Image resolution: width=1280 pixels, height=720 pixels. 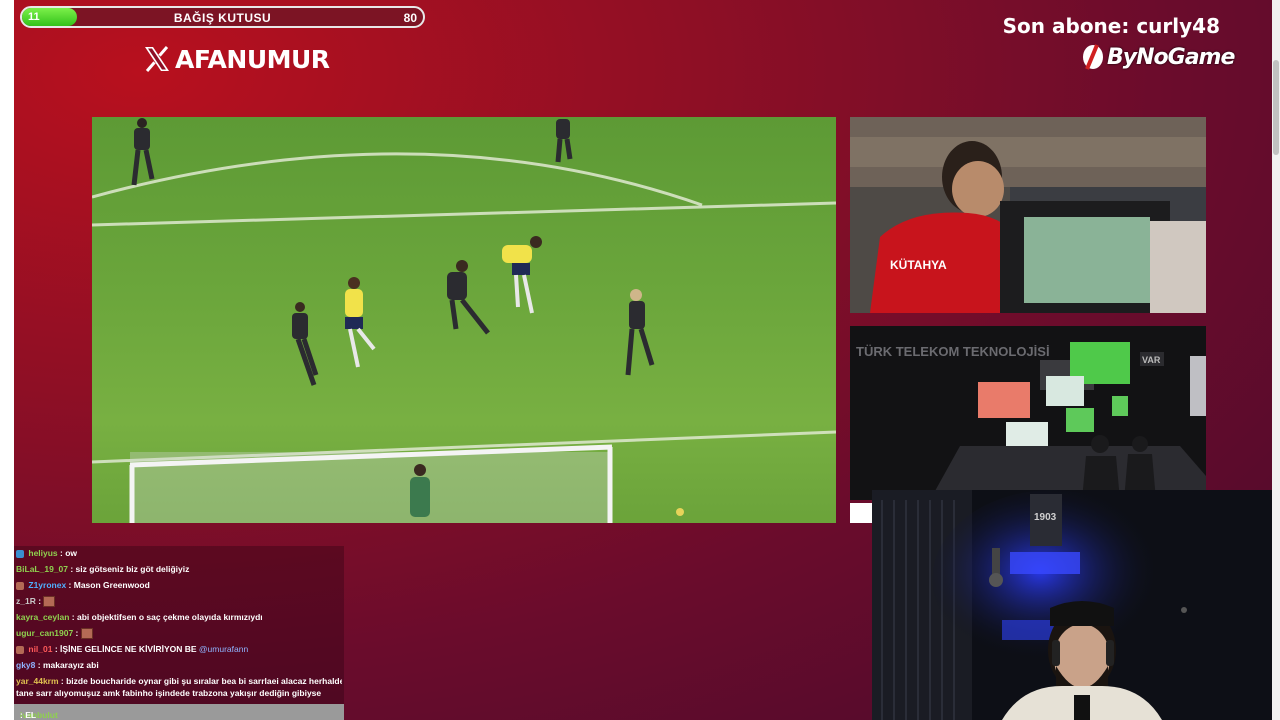 I want to click on last-subscriber-text: Son abone: curly48, so click(x=1111, y=26).